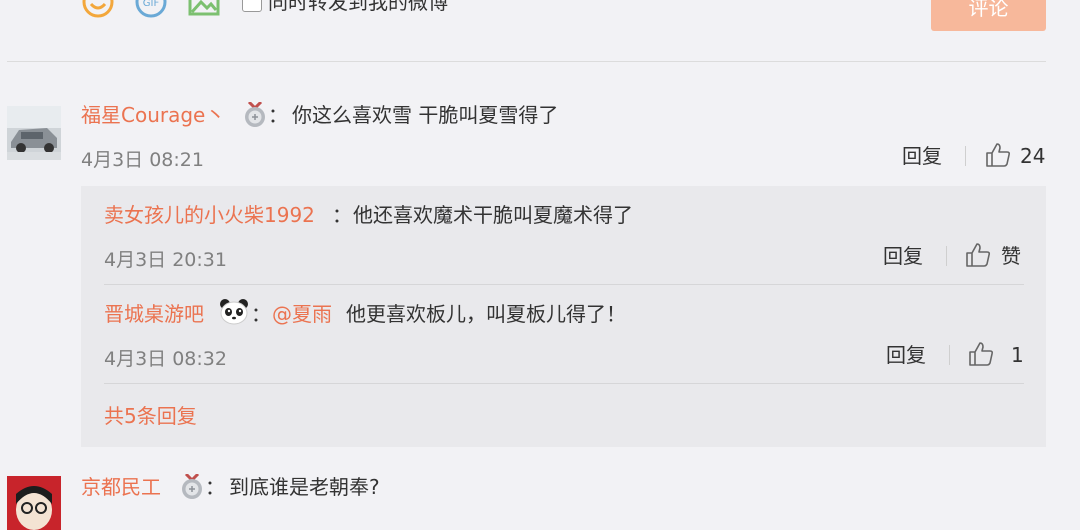  I want to click on reply-username: 晋城桌游吧, so click(154, 314).